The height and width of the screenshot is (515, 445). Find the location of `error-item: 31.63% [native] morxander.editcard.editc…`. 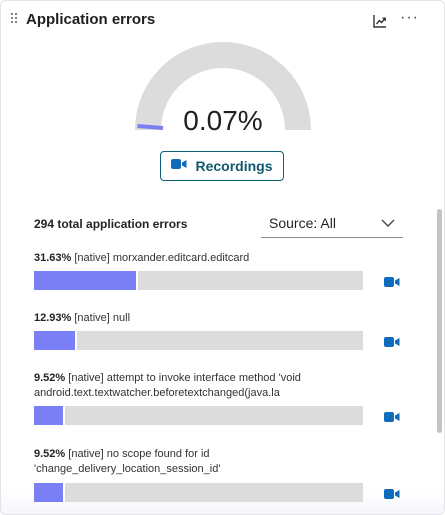

error-item: 31.63% [native] morxander.editcard.editc… is located at coordinates (217, 270).